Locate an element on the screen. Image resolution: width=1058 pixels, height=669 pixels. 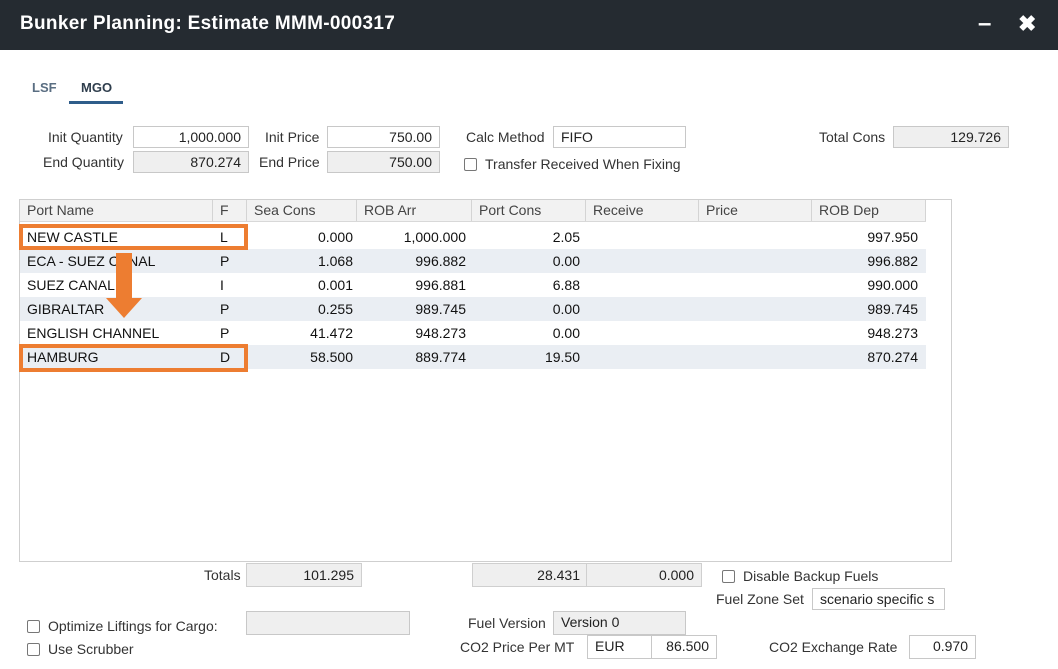
cell-rob-dep: 990.000 is located at coordinates (892, 285).